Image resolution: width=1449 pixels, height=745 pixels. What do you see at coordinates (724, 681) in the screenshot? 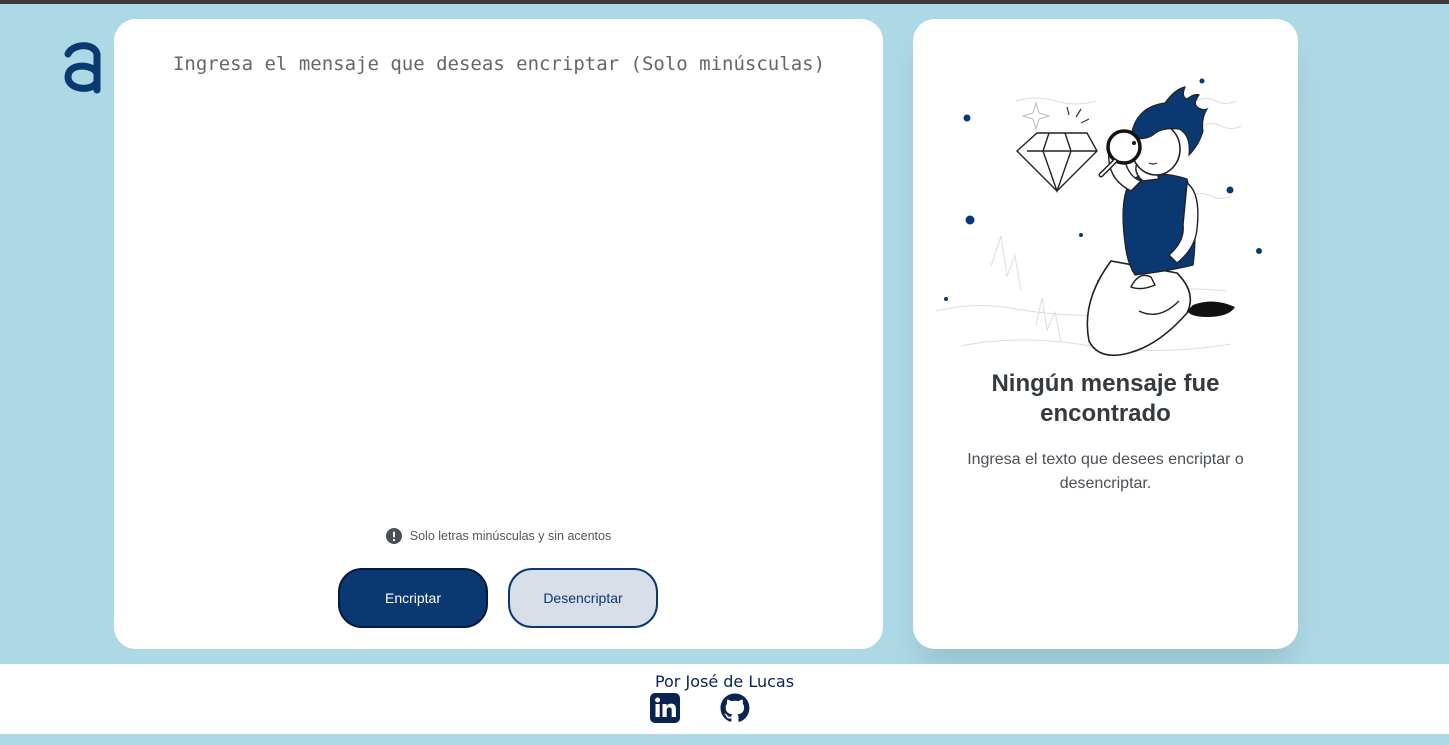
I see `author-credit: Por José de Lucas` at bounding box center [724, 681].